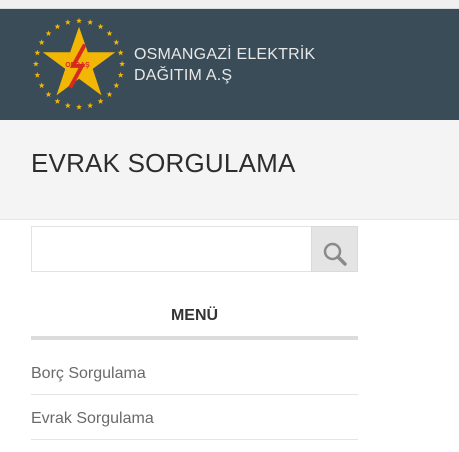  I want to click on brand-line-2: DAĞITIM A.Ş, so click(183, 75).